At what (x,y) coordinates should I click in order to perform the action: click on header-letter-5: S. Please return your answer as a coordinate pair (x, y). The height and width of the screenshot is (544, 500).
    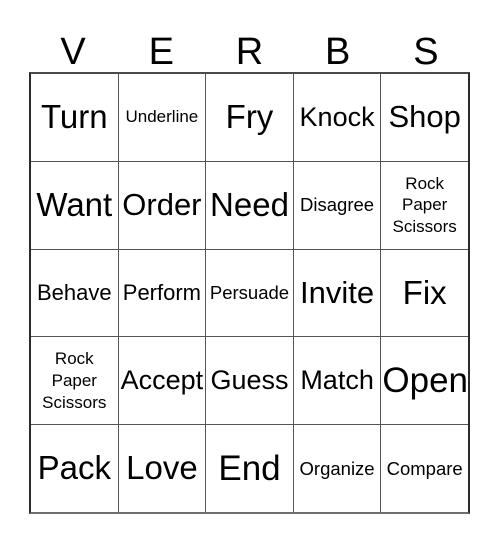
    Looking at the image, I should click on (426, 52).